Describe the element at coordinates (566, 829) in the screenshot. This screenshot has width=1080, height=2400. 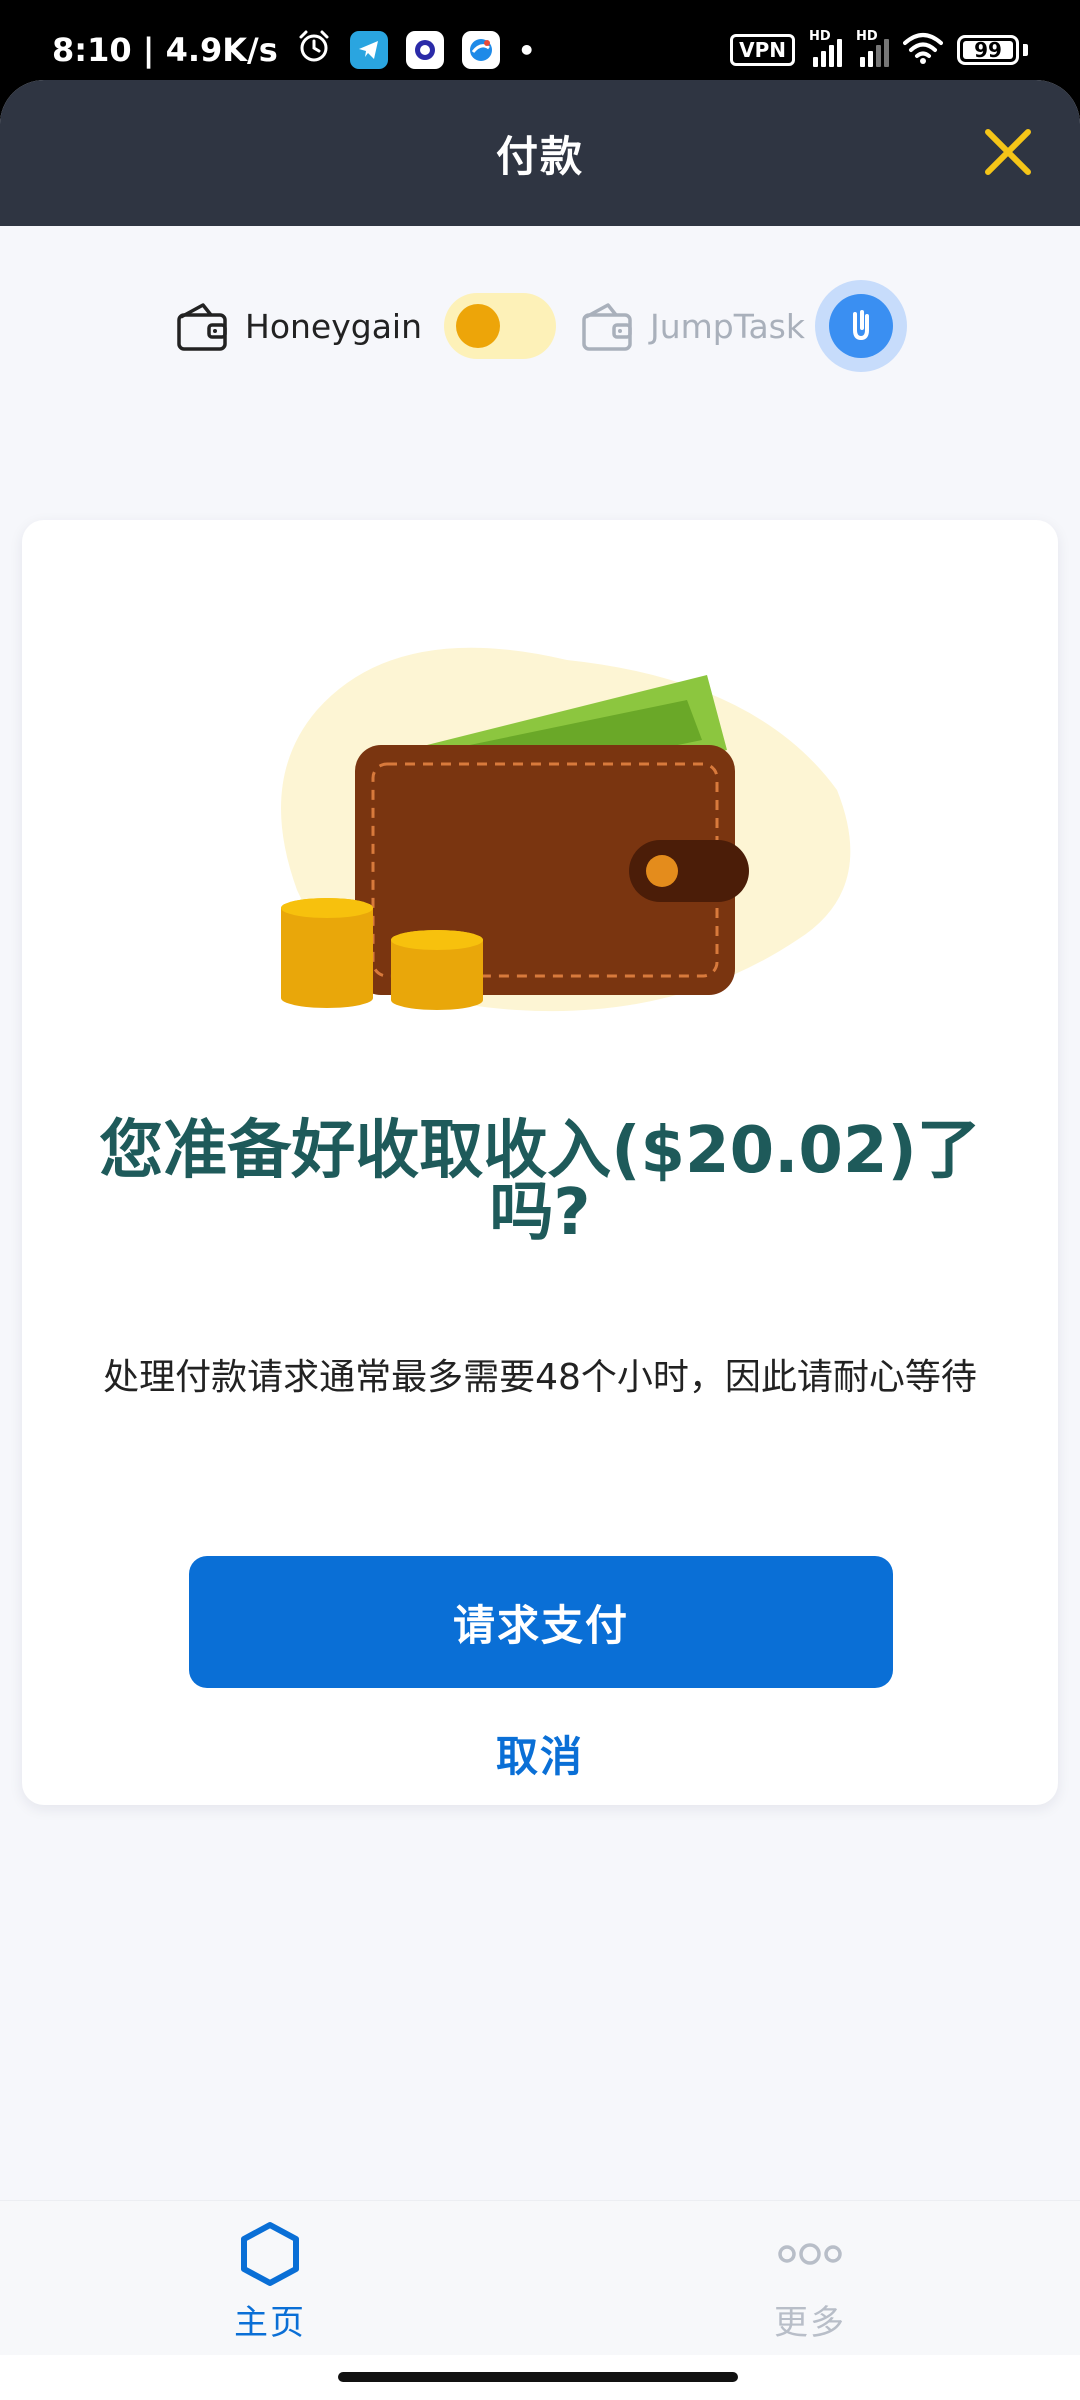
I see `wallet-illustration` at that location.